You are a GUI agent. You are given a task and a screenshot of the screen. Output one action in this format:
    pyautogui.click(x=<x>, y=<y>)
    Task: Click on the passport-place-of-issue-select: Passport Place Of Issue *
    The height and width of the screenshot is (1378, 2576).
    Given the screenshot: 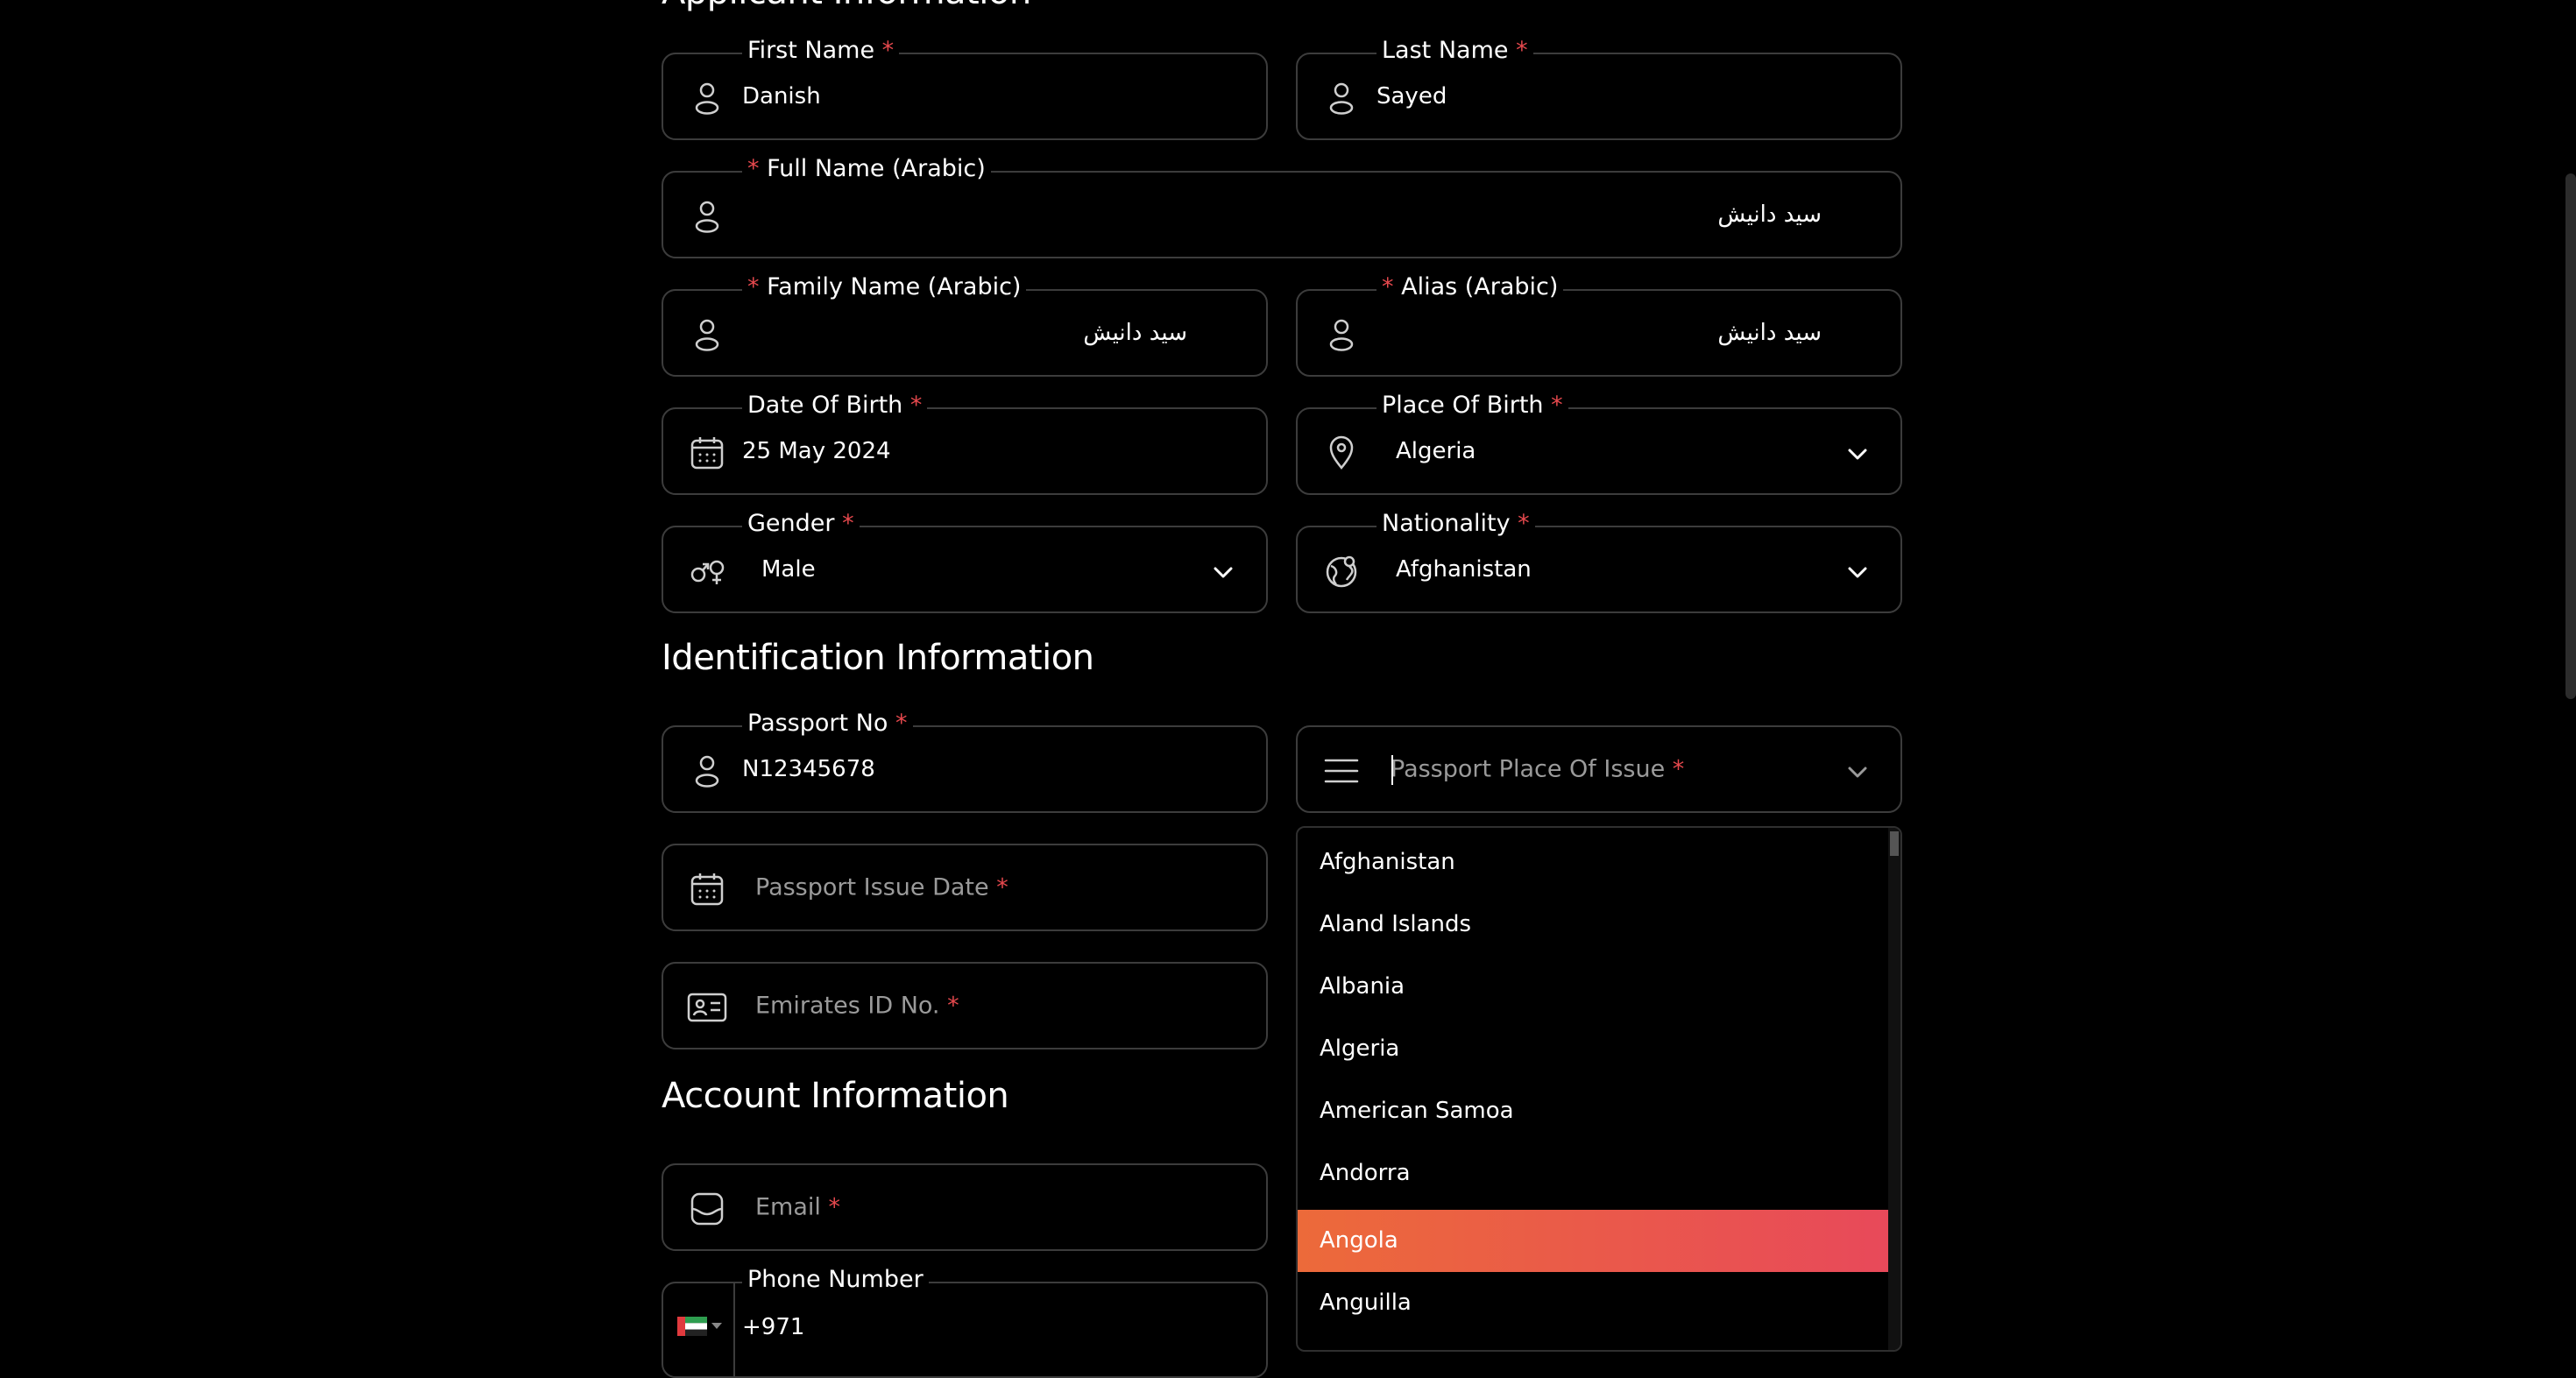 What is the action you would take?
    pyautogui.click(x=1599, y=769)
    